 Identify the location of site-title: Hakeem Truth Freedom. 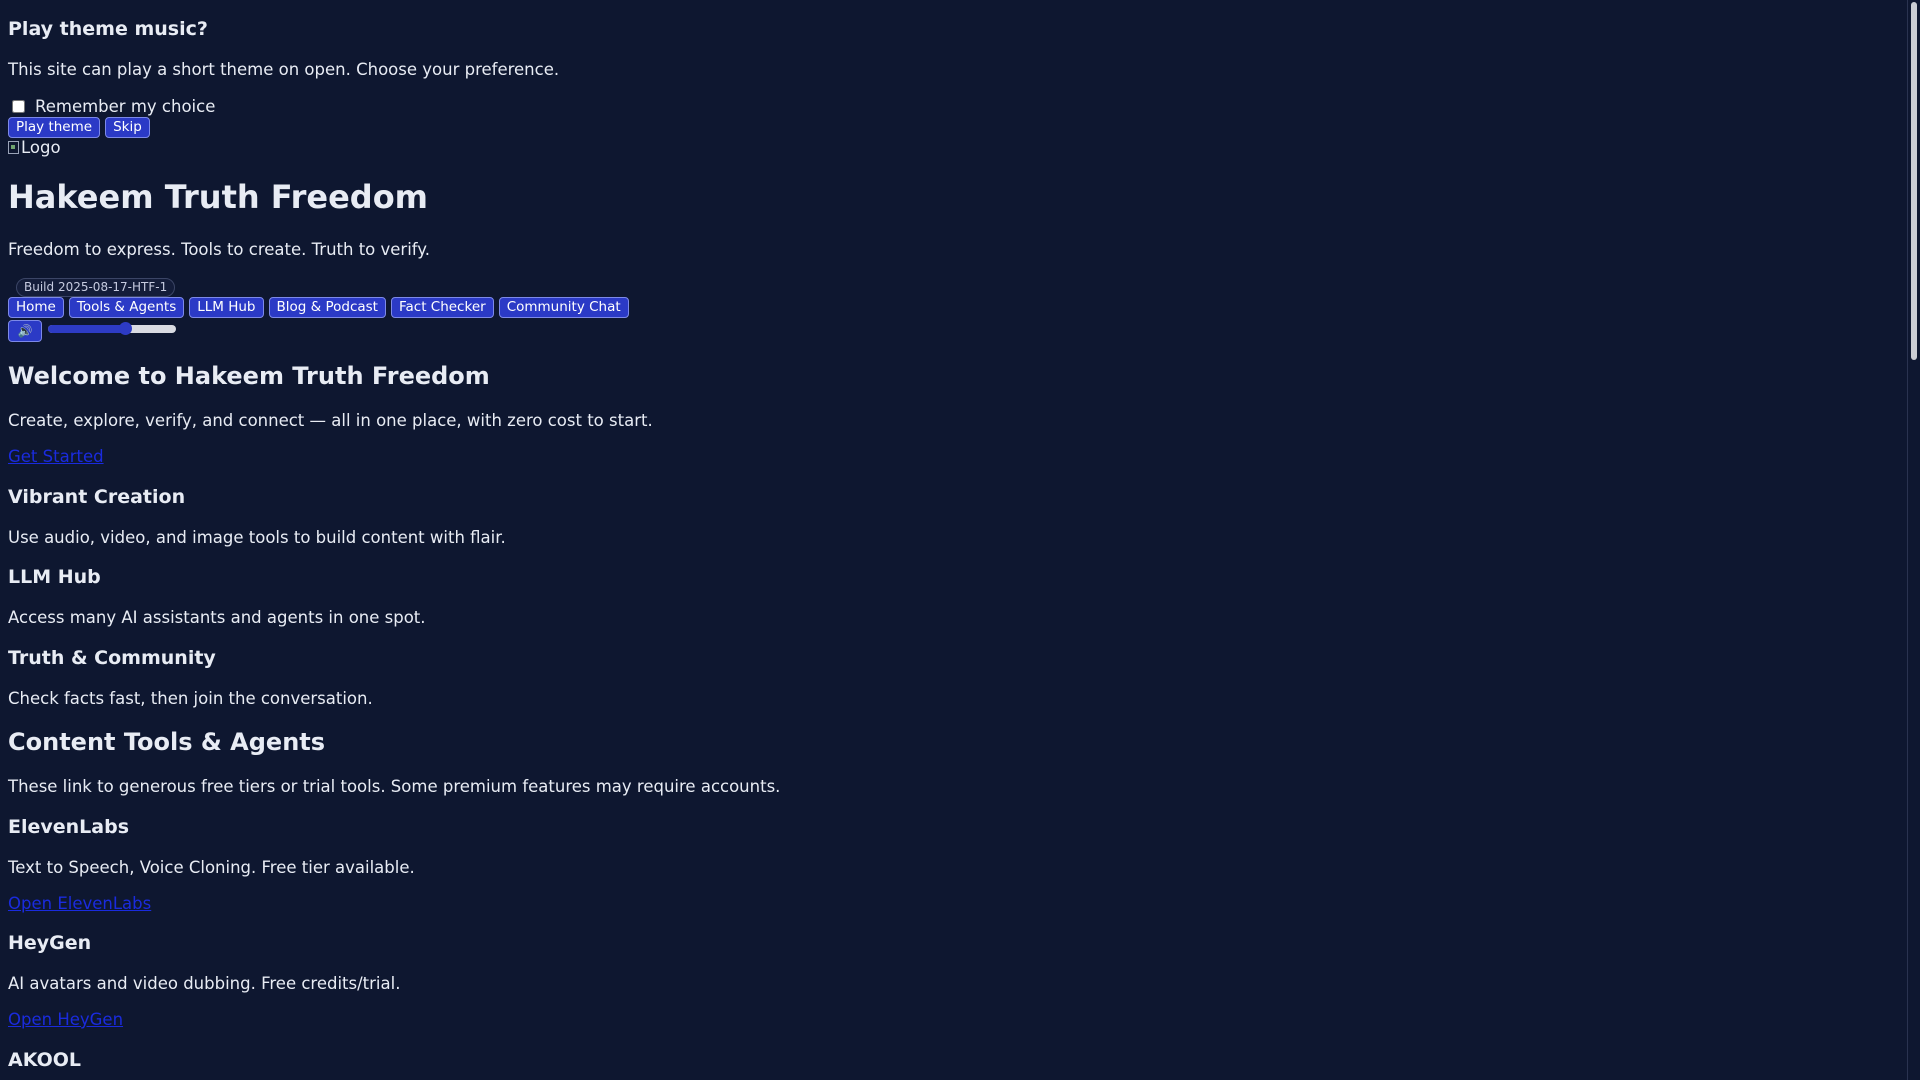
(218, 197).